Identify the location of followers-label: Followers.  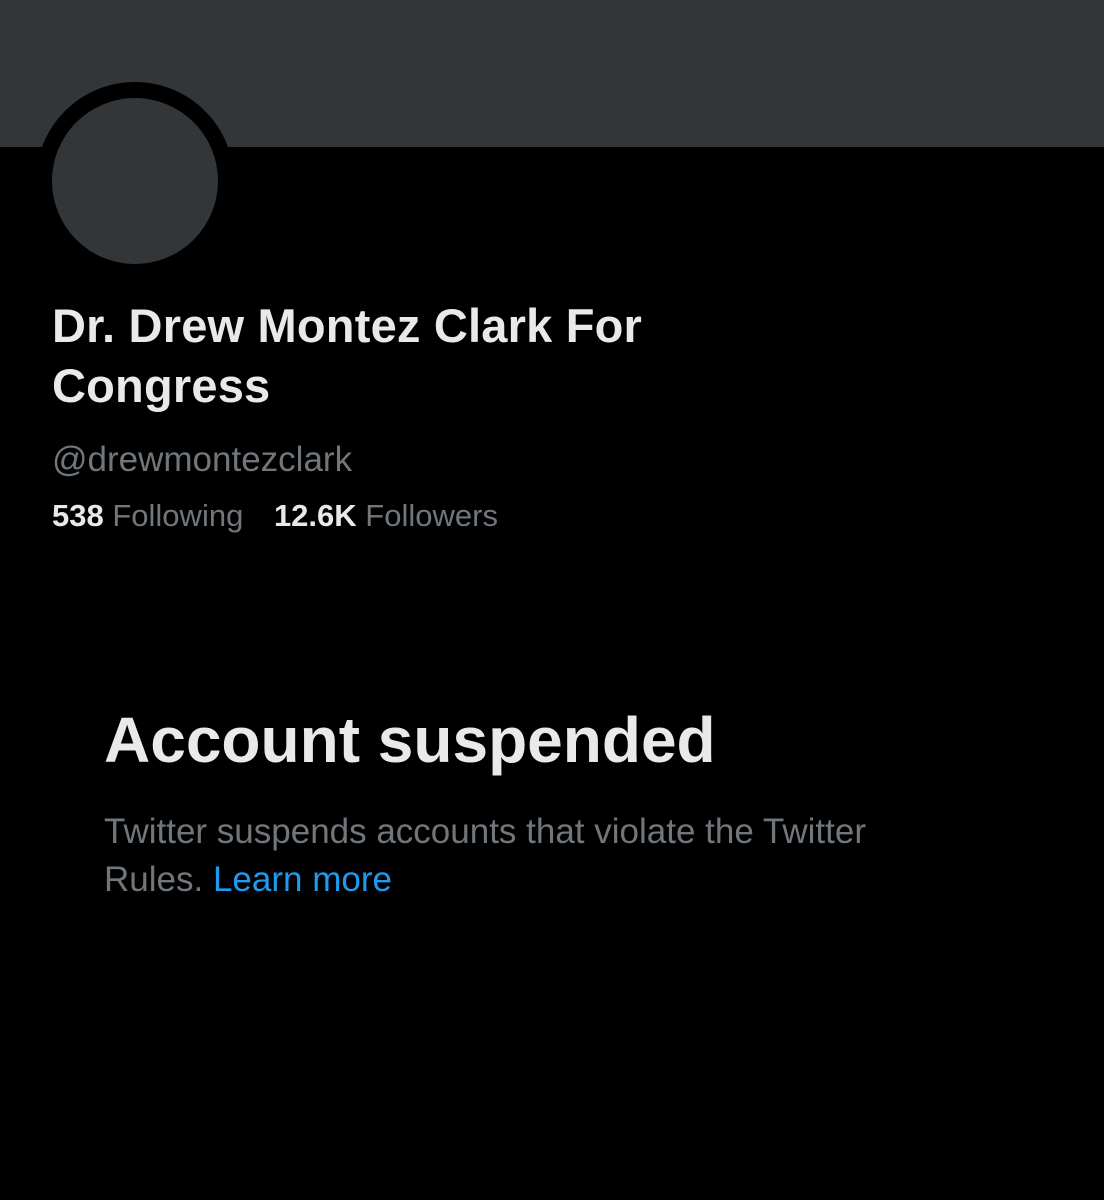
(431, 515).